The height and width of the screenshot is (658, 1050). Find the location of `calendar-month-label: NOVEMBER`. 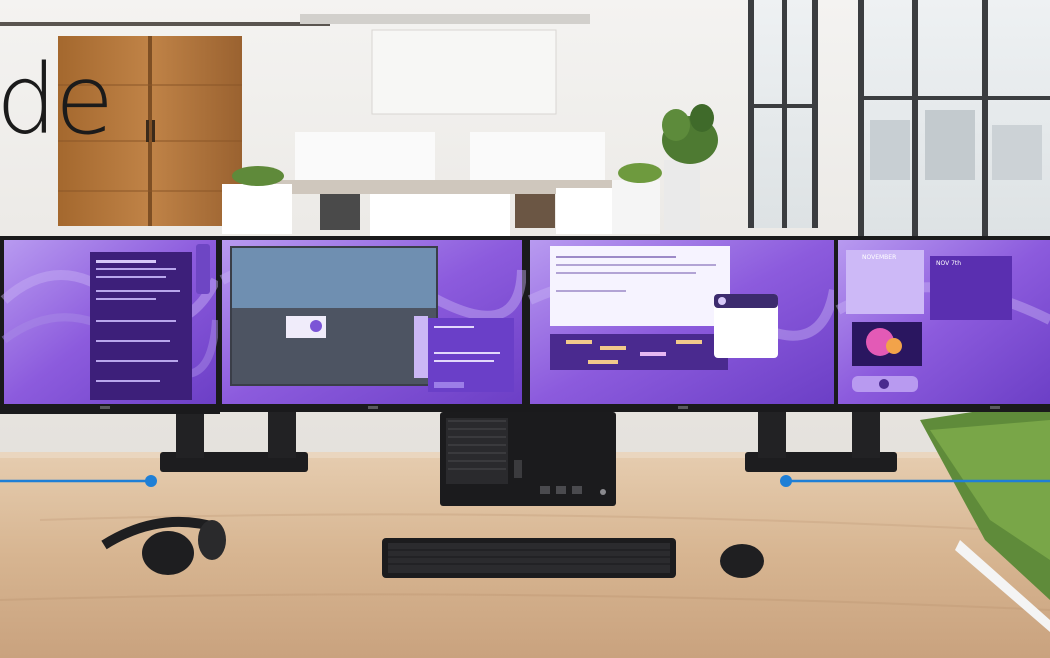

calendar-month-label: NOVEMBER is located at coordinates (879, 257).